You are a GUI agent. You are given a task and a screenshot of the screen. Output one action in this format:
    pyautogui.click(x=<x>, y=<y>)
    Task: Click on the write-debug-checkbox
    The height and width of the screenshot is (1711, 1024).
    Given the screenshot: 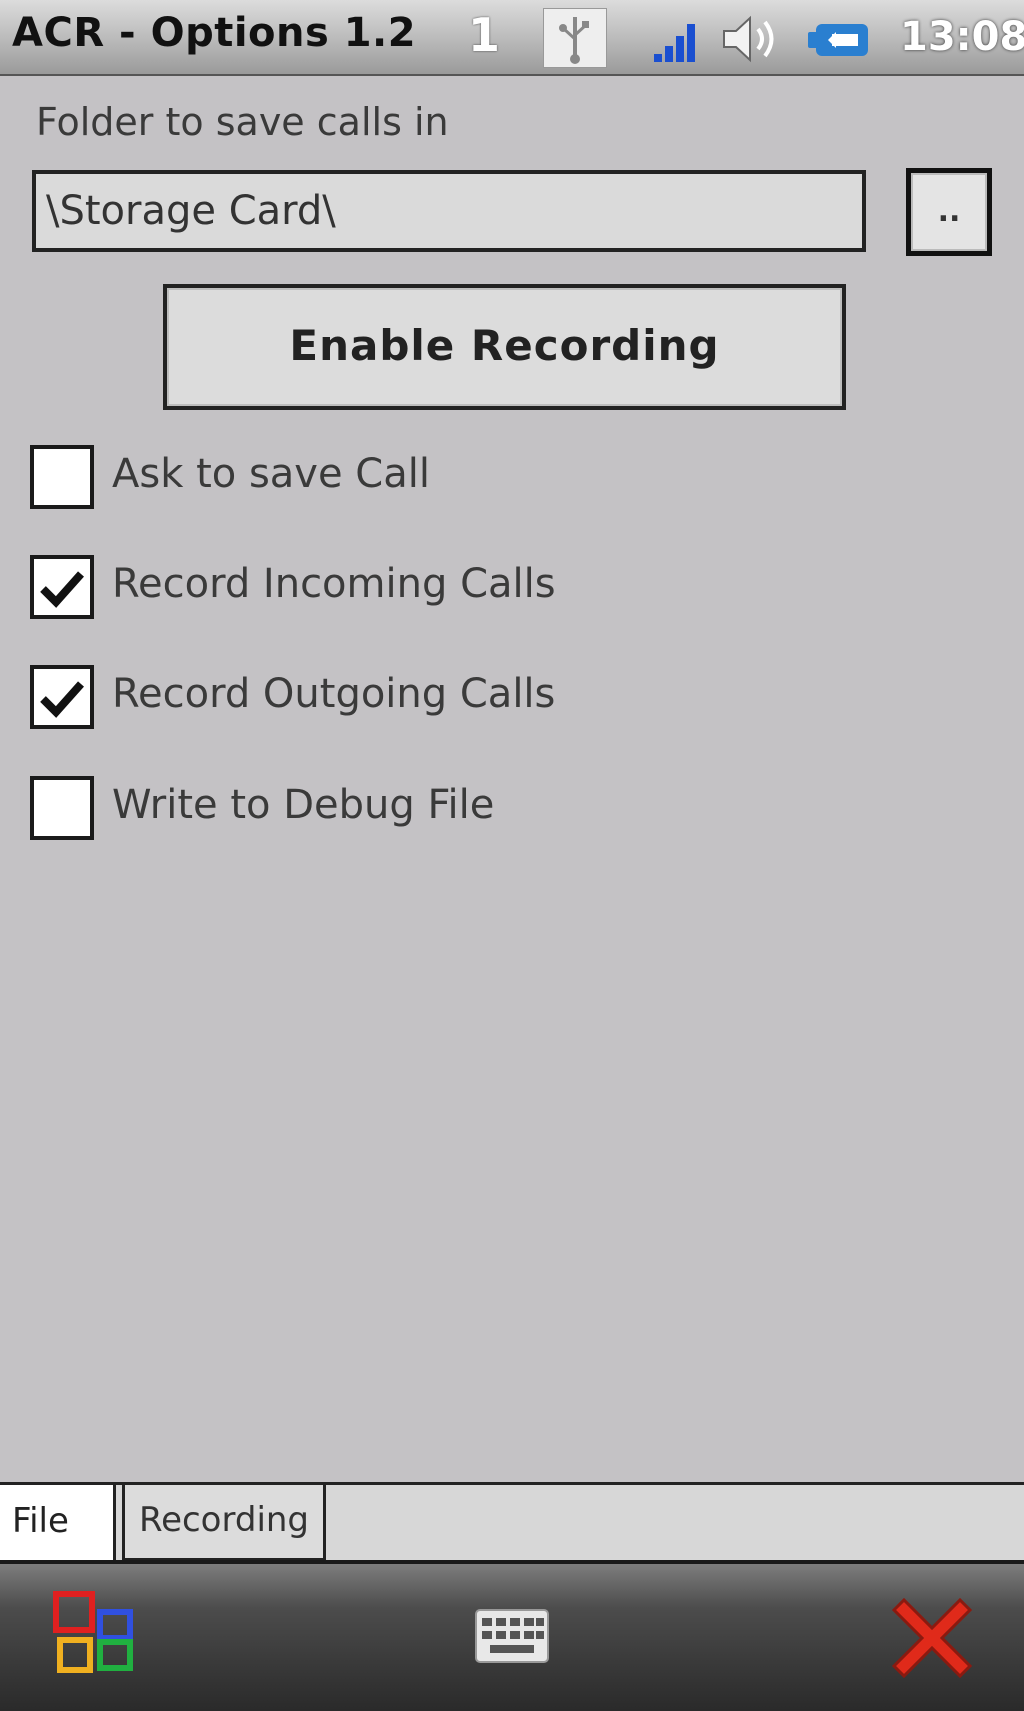 What is the action you would take?
    pyautogui.click(x=62, y=808)
    